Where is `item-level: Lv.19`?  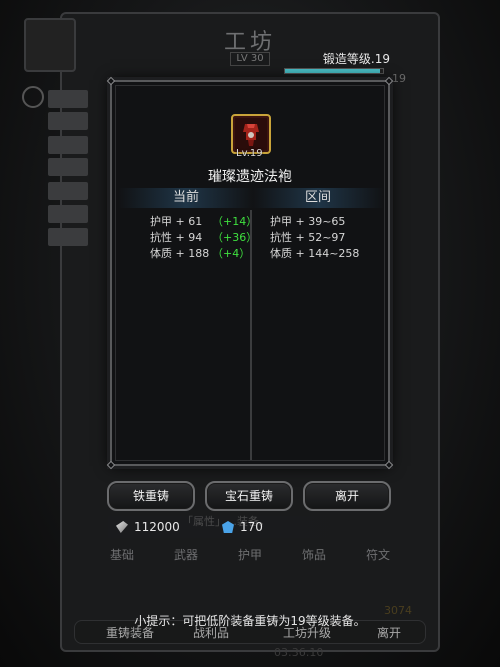
item-level: Lv.19 is located at coordinates (249, 153).